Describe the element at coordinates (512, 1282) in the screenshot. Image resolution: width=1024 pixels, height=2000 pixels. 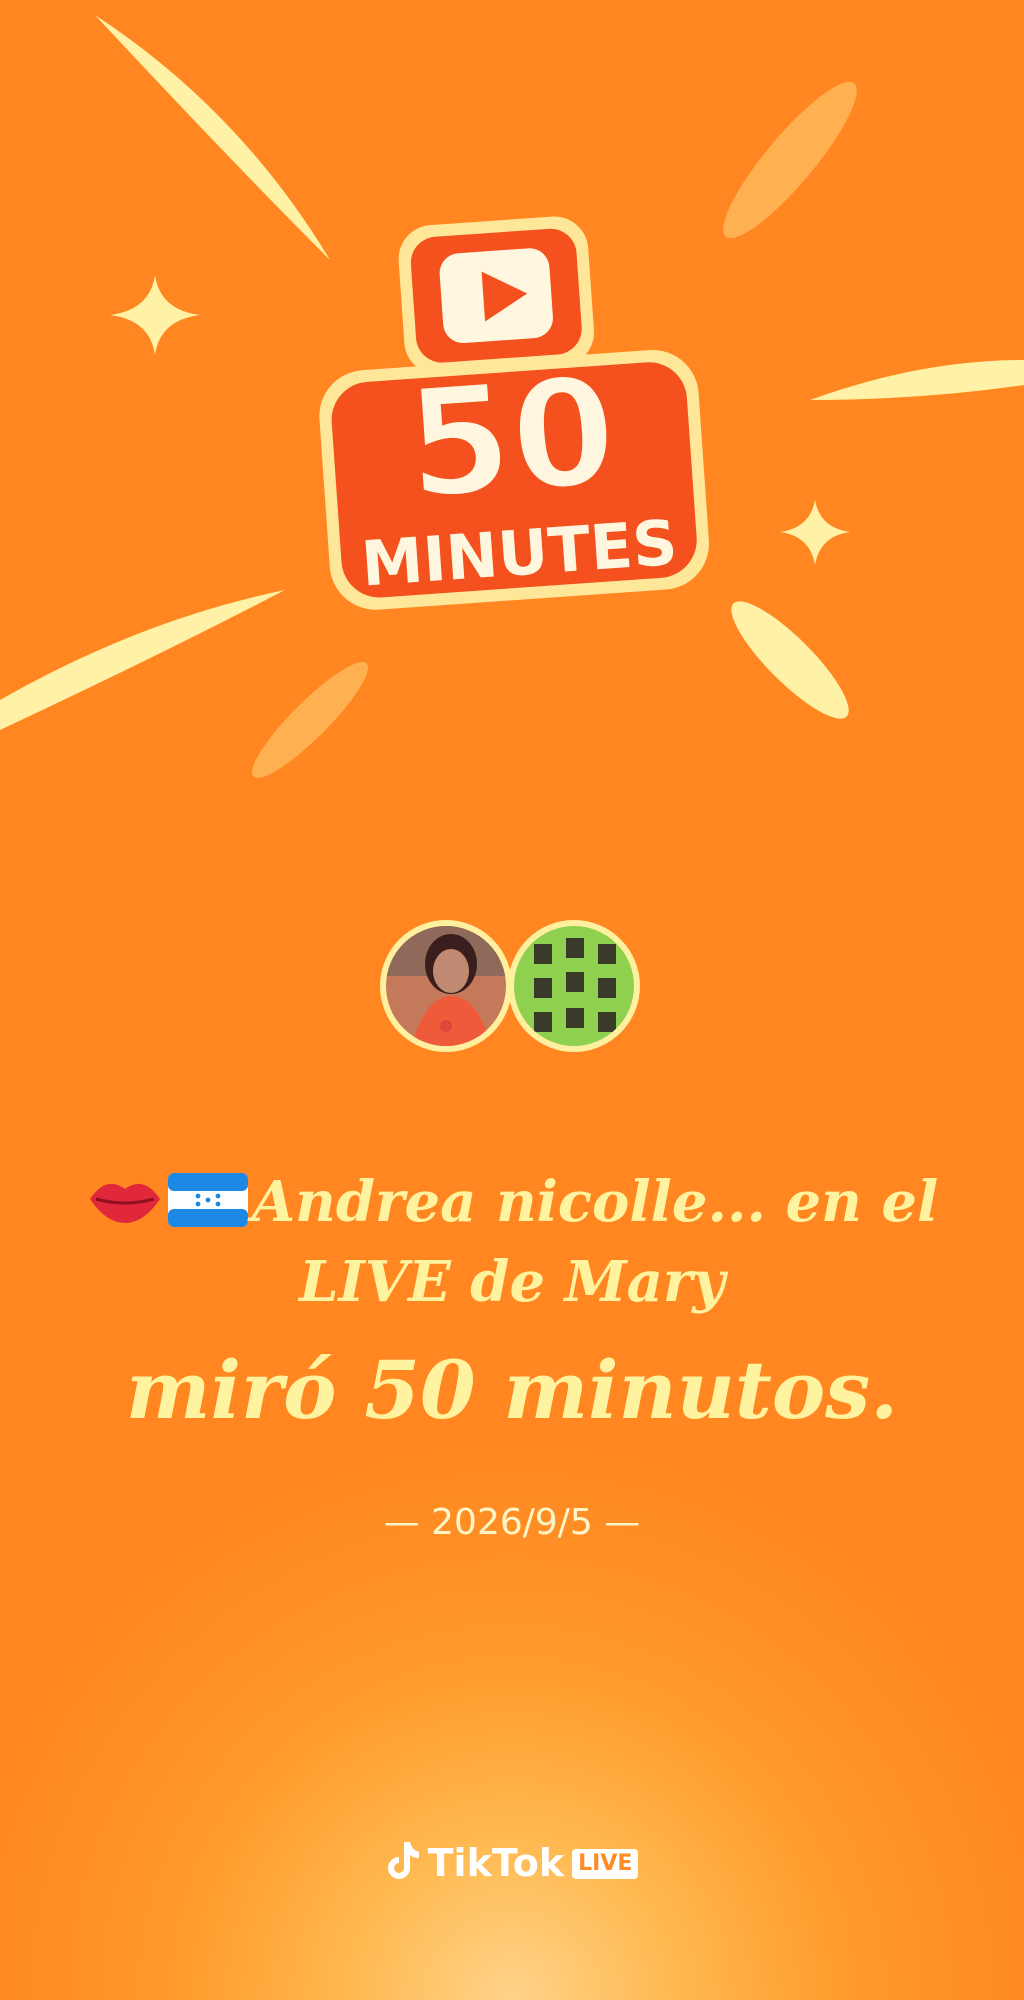
I see `message-line-2: LIVE de Mary` at that location.